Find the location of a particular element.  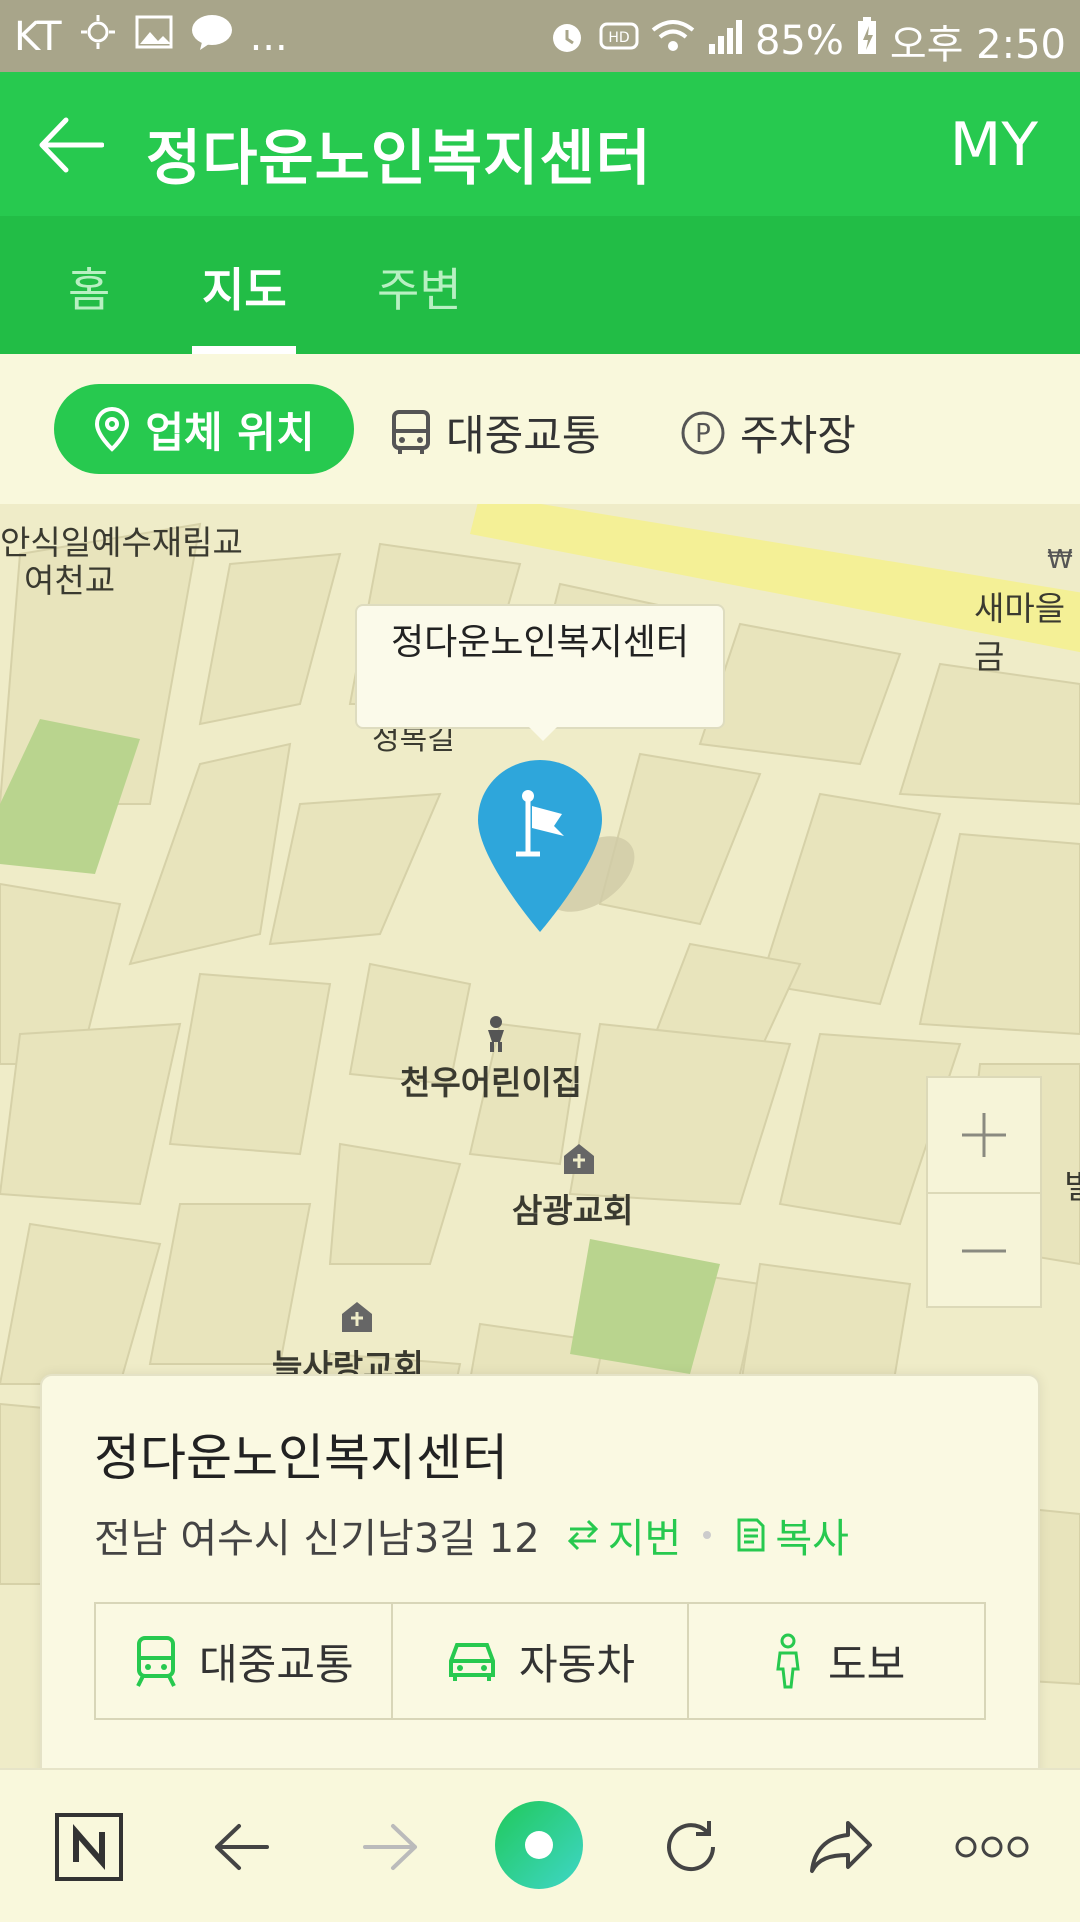

browser-toolbar is located at coordinates (540, 1845).